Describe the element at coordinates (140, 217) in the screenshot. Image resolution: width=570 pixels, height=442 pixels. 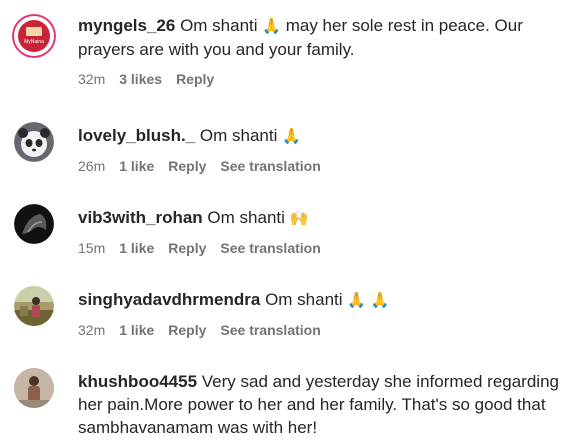
I see `comment-username: vib3with_rohan` at that location.